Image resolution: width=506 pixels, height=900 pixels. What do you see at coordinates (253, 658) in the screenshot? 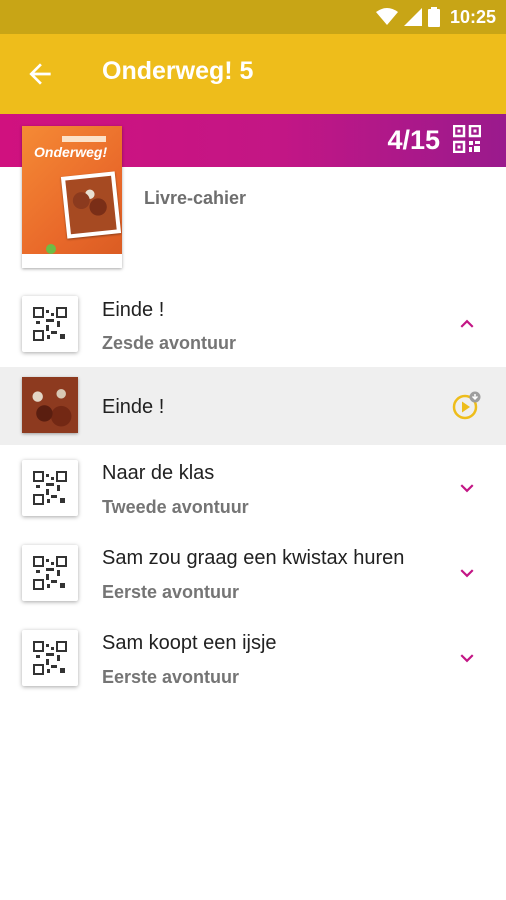
I see `list-item-ijsje: Sam koopt een ijsje Eerste avontuur` at bounding box center [253, 658].